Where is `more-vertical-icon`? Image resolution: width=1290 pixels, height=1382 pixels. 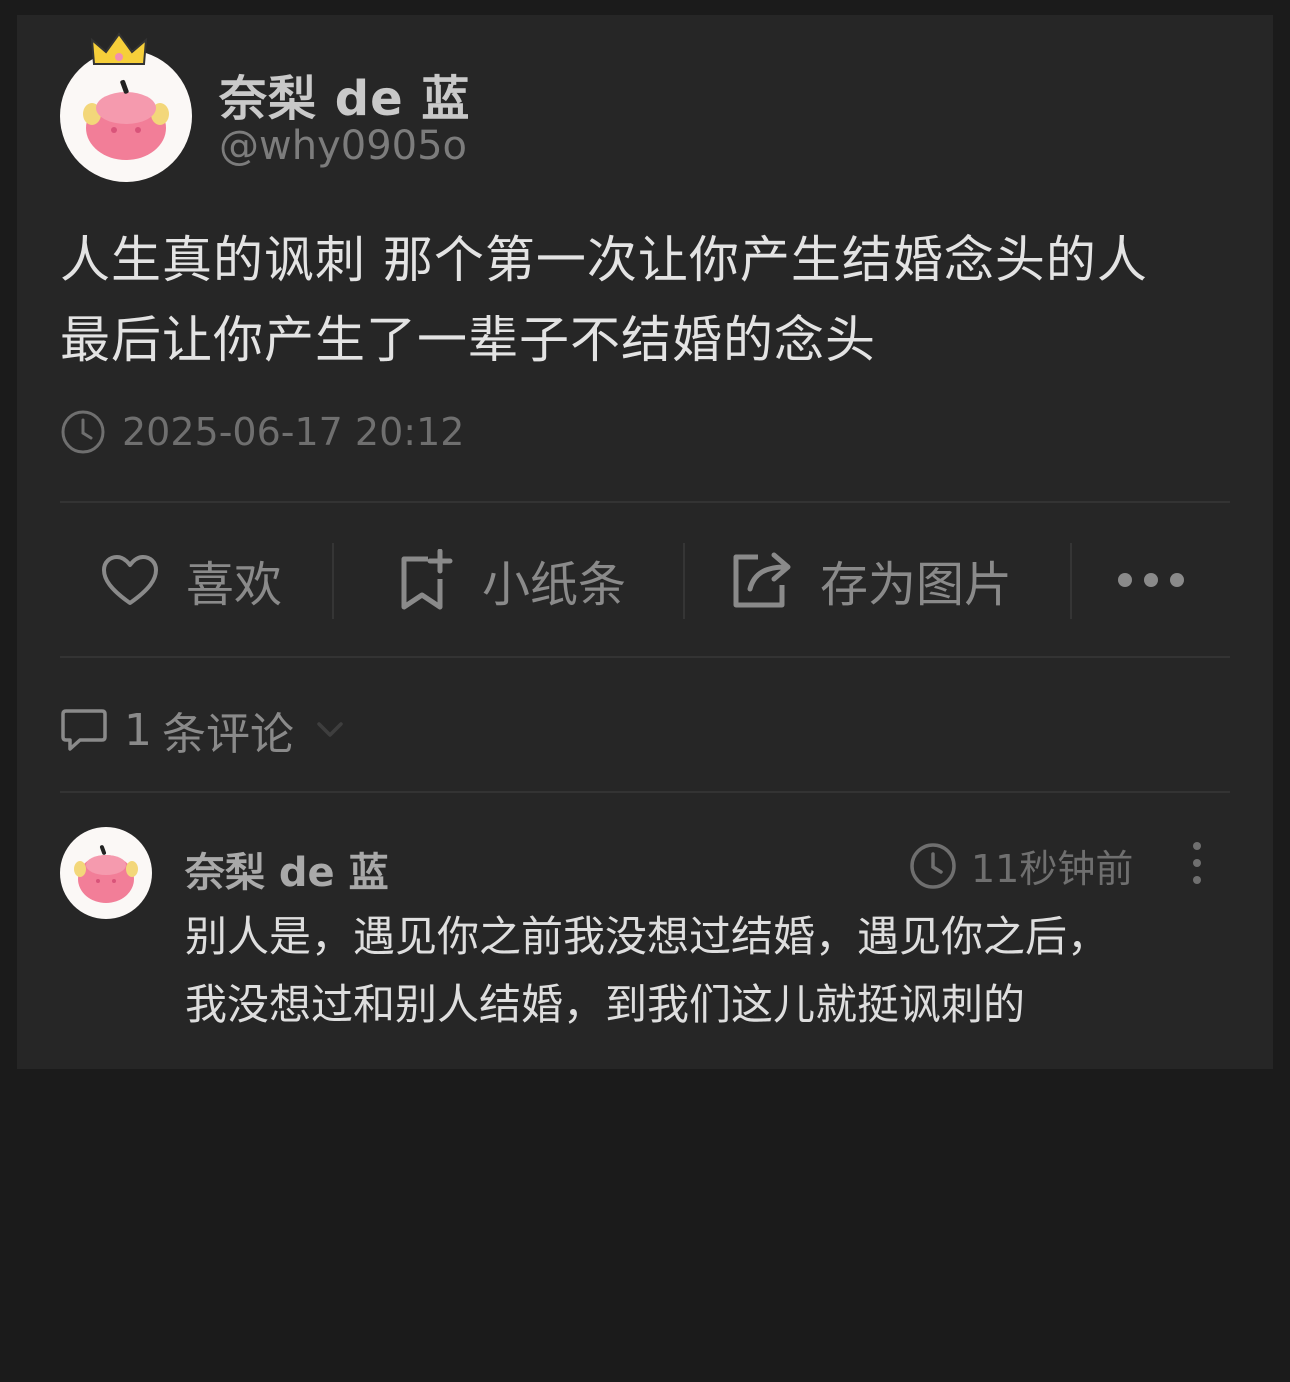 more-vertical-icon is located at coordinates (1197, 863).